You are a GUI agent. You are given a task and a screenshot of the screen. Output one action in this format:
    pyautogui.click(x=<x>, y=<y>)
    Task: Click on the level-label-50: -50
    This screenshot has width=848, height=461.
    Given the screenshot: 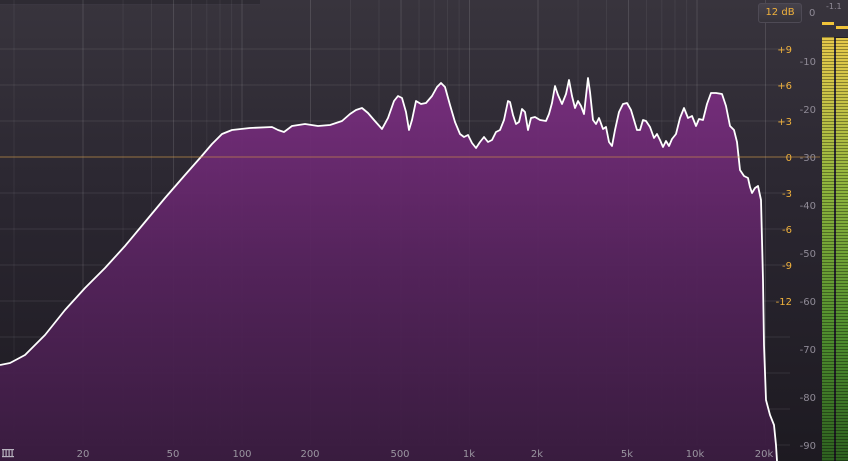 What is the action you would take?
    pyautogui.click(x=808, y=254)
    